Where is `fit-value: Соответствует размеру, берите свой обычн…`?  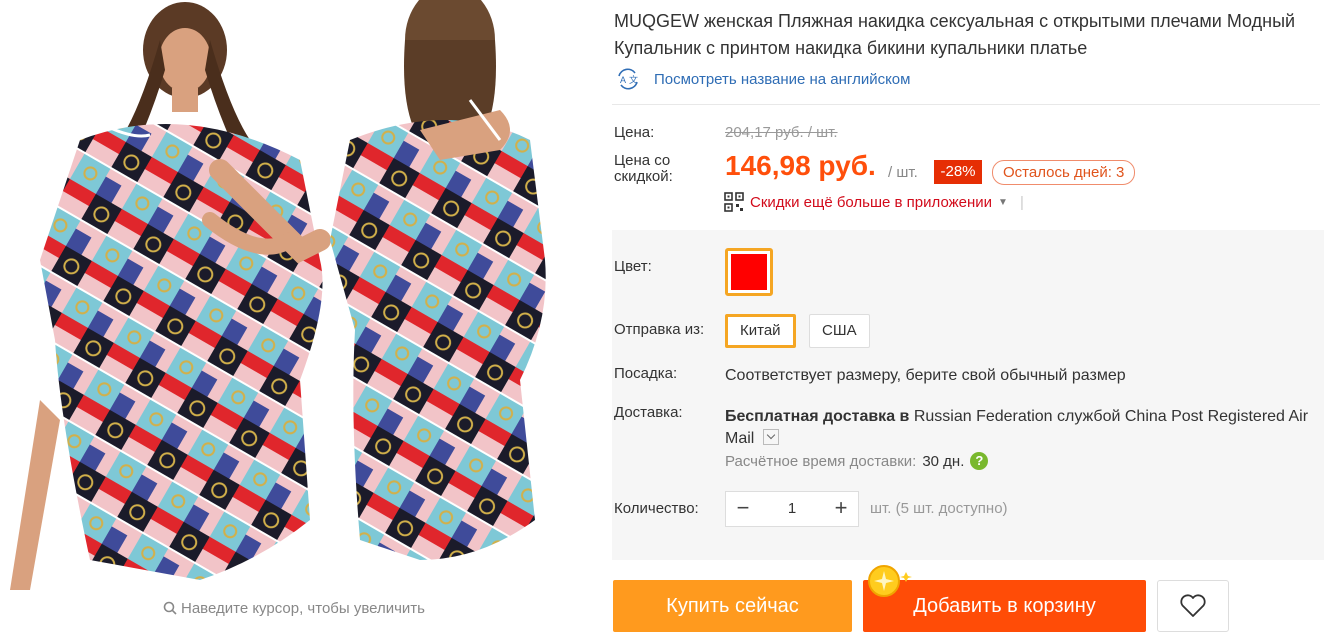 fit-value: Соответствует размеру, берите свой обычн… is located at coordinates (925, 375).